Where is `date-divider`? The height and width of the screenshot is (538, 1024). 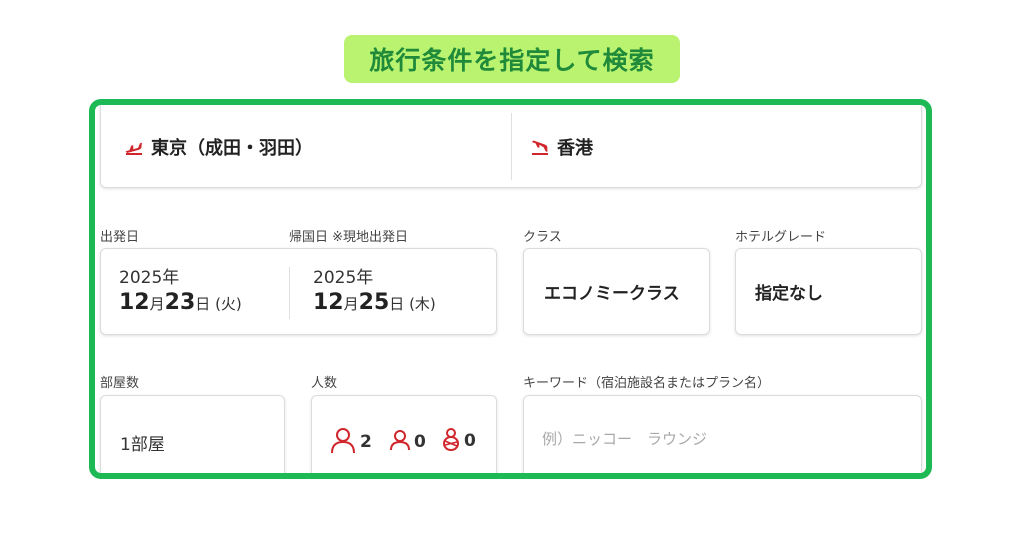
date-divider is located at coordinates (289, 293).